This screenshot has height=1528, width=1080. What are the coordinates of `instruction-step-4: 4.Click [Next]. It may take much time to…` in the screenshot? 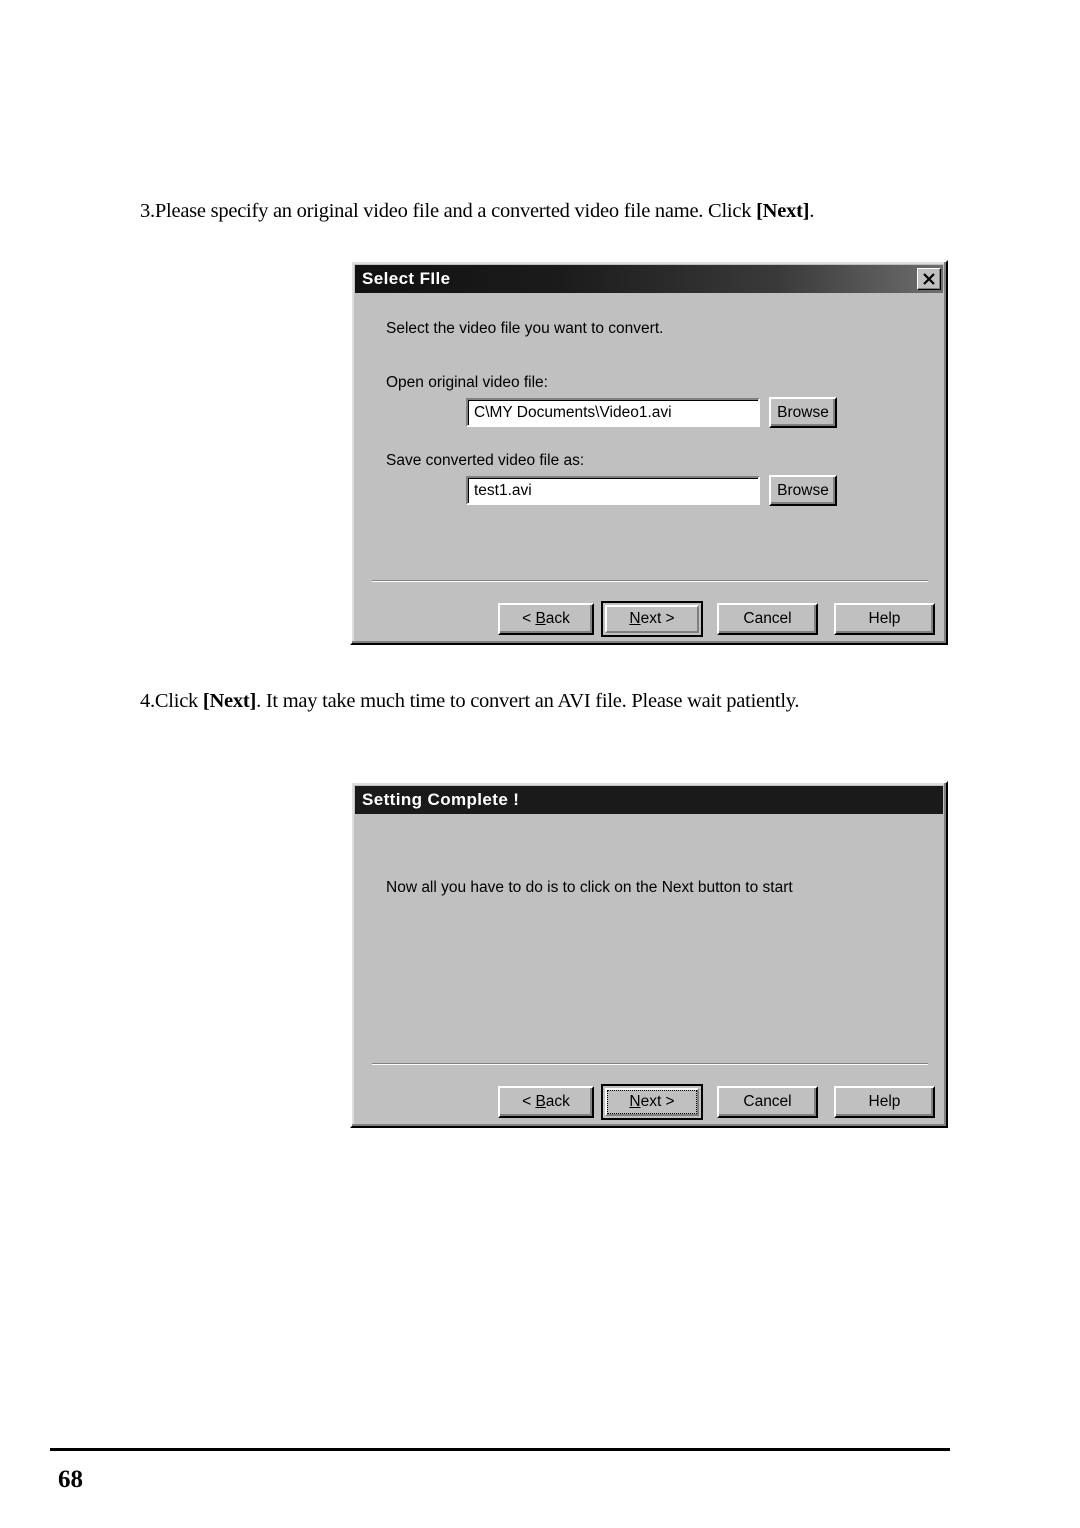 It's located at (540, 701).